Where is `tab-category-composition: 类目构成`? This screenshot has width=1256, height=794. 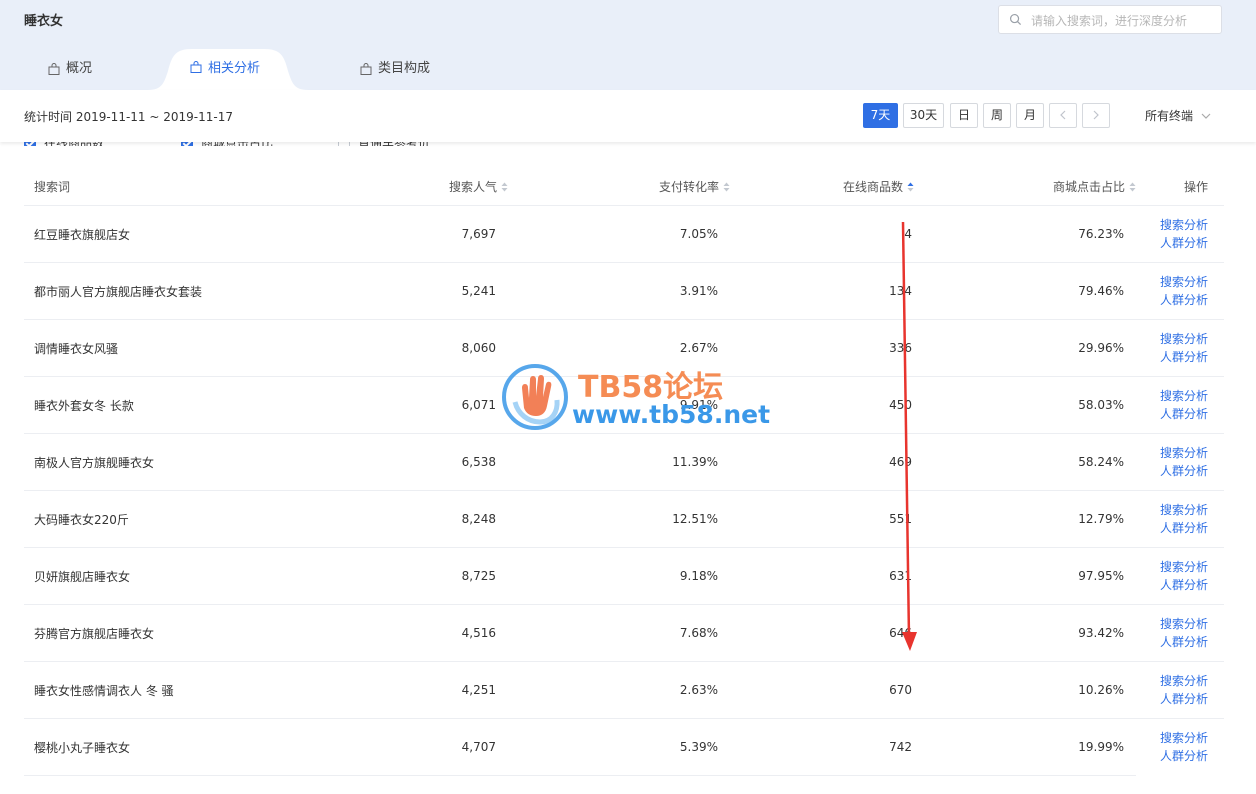 tab-category-composition: 类目构成 is located at coordinates (395, 69).